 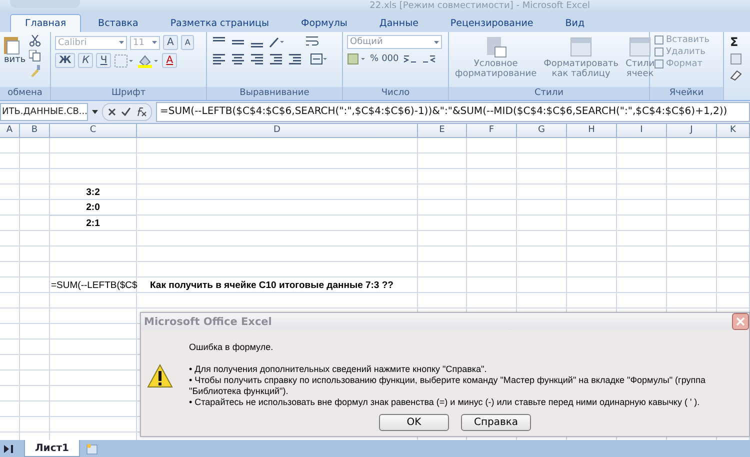 What do you see at coordinates (208, 322) in the screenshot?
I see `dialog-title: Microsoft Office Excel` at bounding box center [208, 322].